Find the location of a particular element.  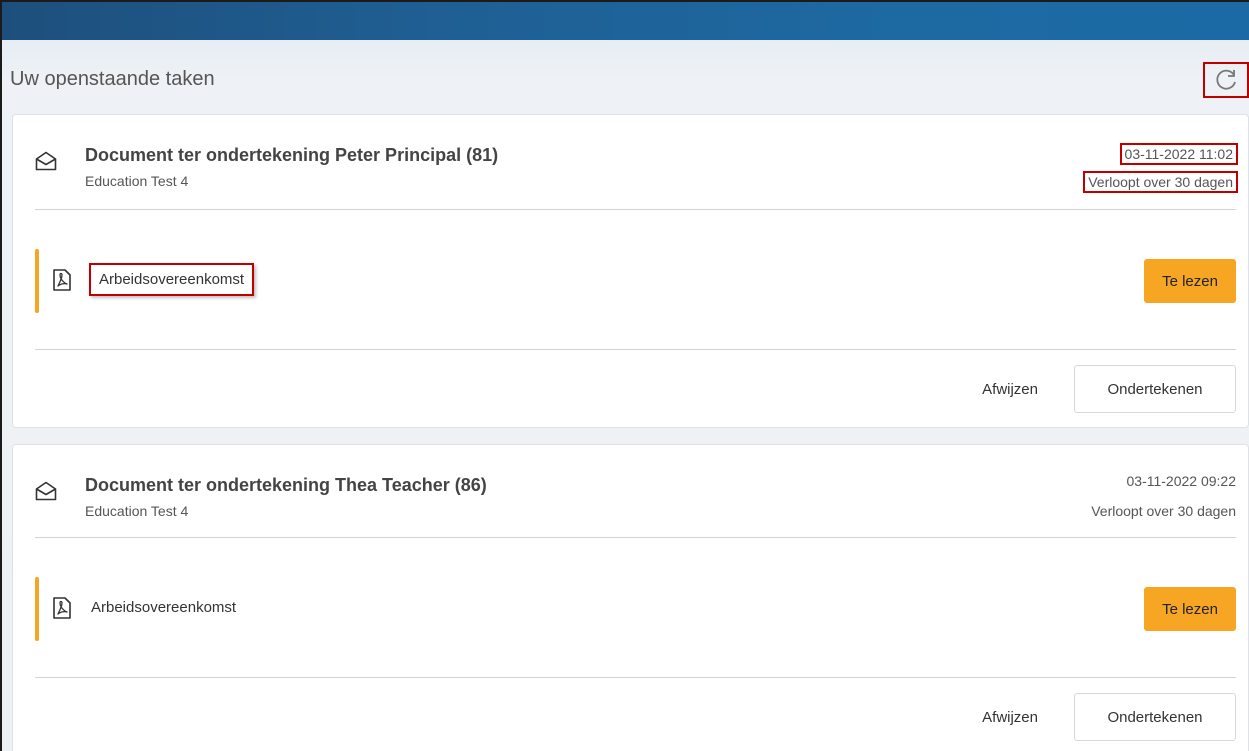

task-date: 03-11-2022 09:22 is located at coordinates (1181, 481).